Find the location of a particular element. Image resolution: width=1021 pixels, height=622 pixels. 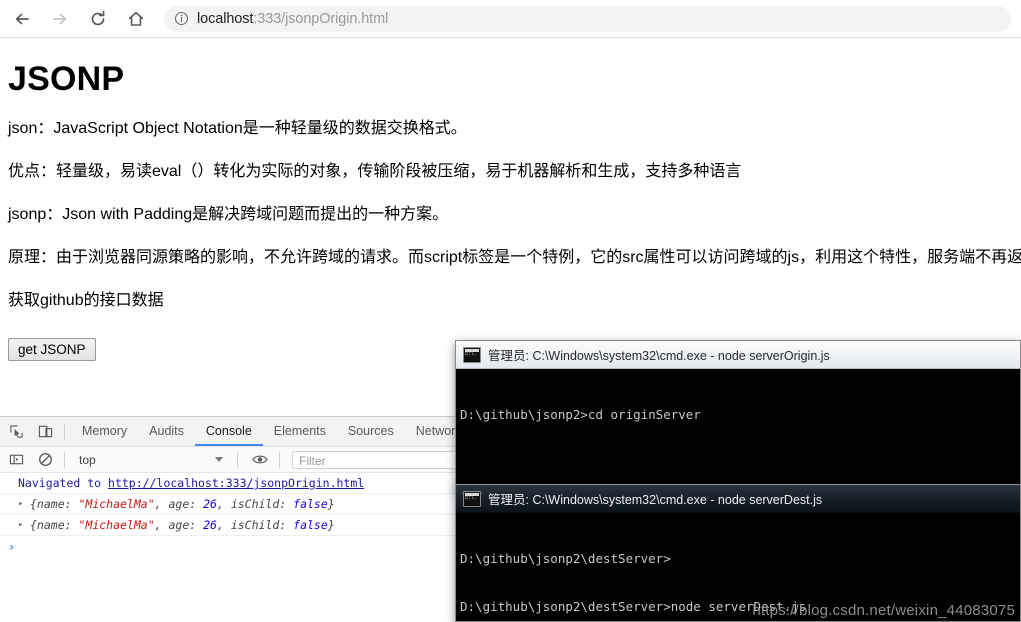

show-console-sidebar-icon is located at coordinates (16, 459).